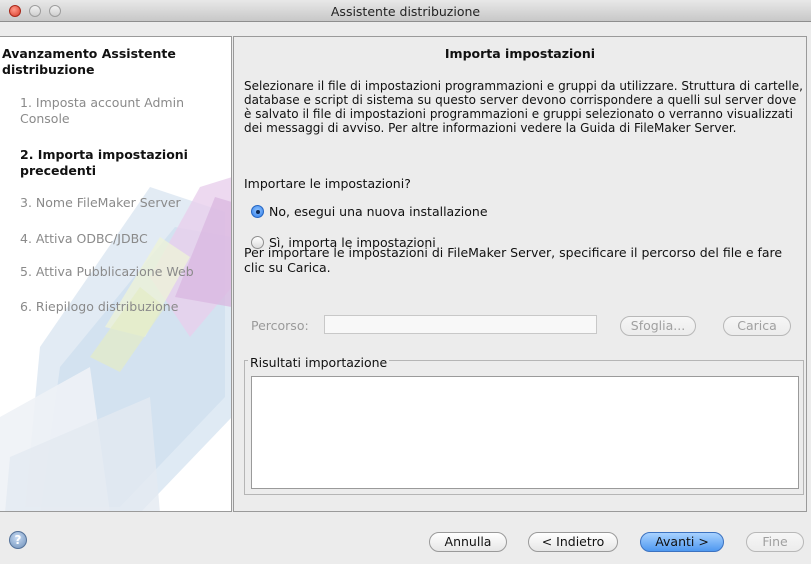 This screenshot has height=564, width=811. I want to click on load-button: Carica, so click(757, 326).